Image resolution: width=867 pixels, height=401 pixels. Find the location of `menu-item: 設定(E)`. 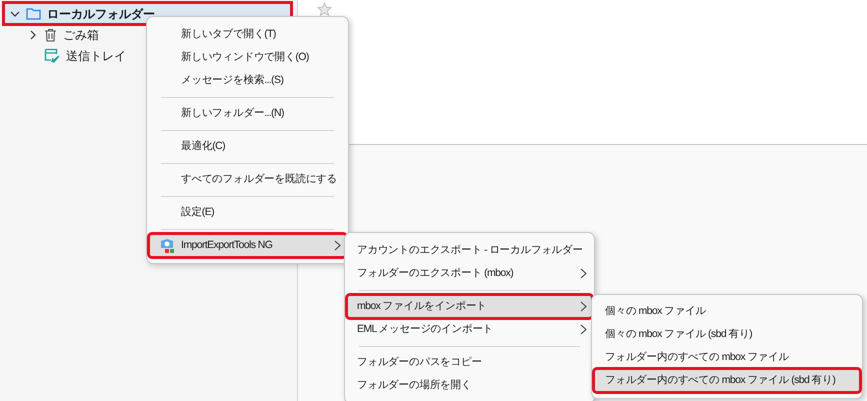

menu-item: 設定(E) is located at coordinates (247, 212).